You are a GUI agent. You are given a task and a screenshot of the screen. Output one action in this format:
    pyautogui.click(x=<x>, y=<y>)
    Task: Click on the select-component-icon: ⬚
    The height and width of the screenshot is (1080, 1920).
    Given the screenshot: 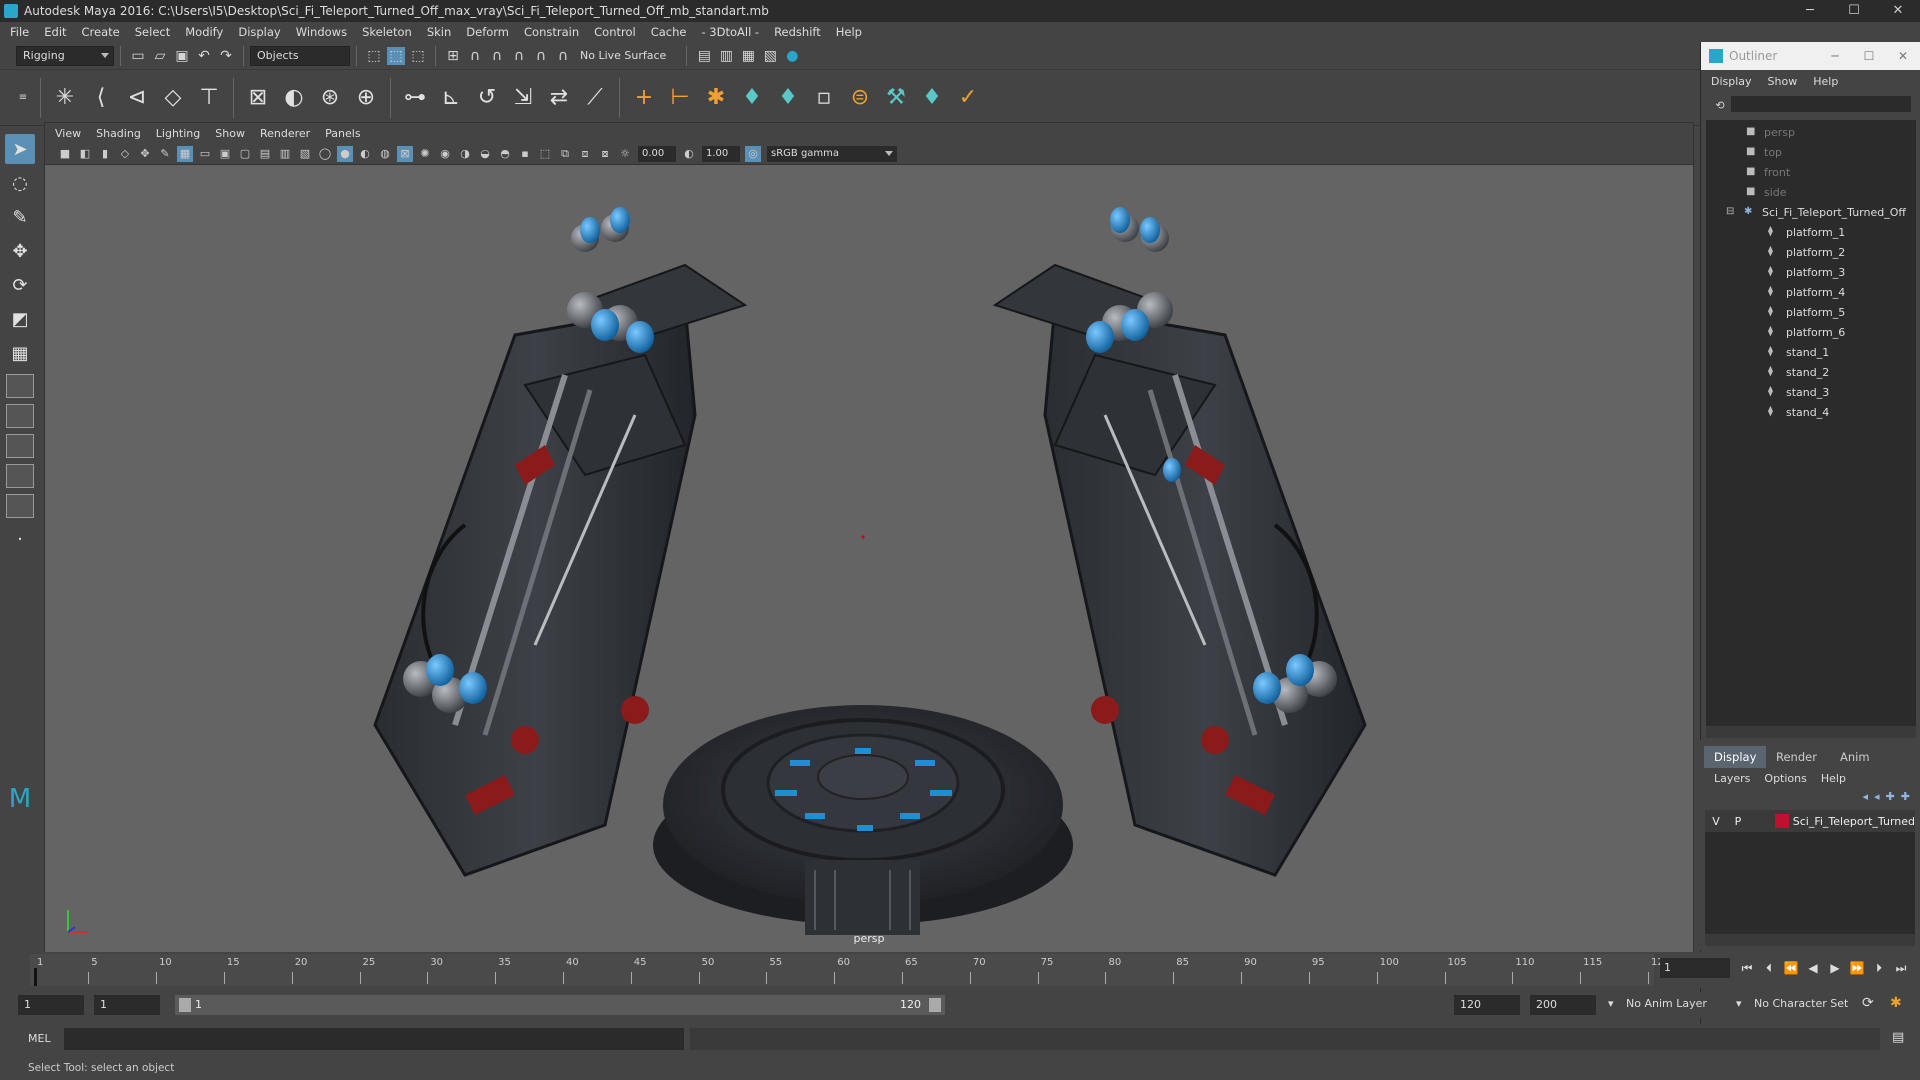 What is the action you would take?
    pyautogui.click(x=418, y=56)
    